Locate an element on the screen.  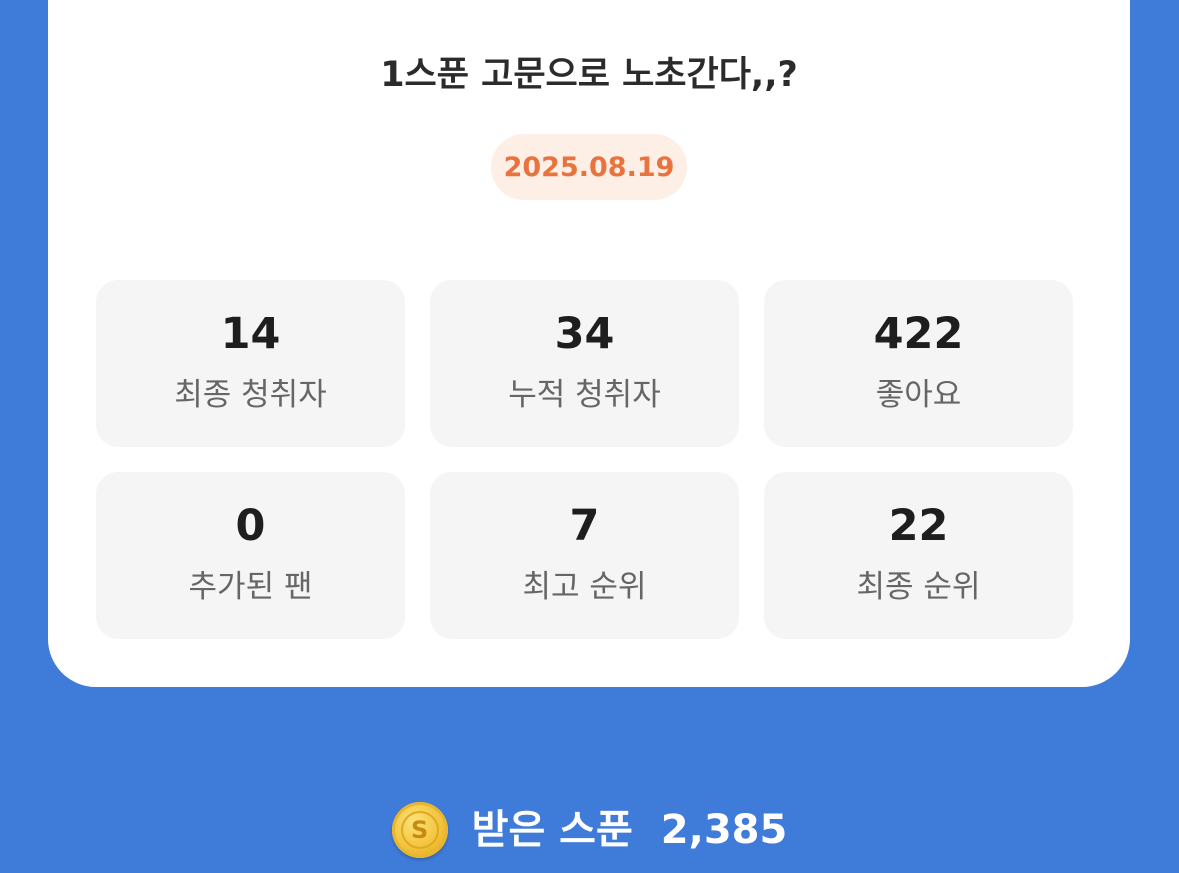
stat-total-listeners: 34 누적 청취자 is located at coordinates (584, 363).